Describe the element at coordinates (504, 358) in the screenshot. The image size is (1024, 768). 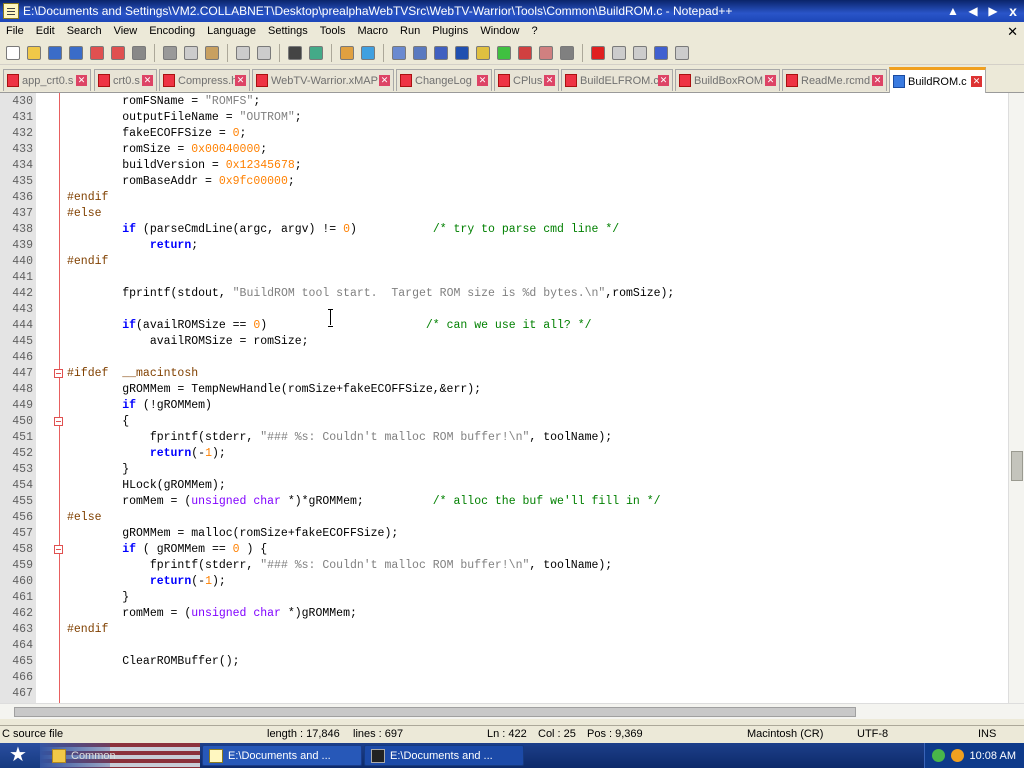
I see `code-line: 446` at that location.